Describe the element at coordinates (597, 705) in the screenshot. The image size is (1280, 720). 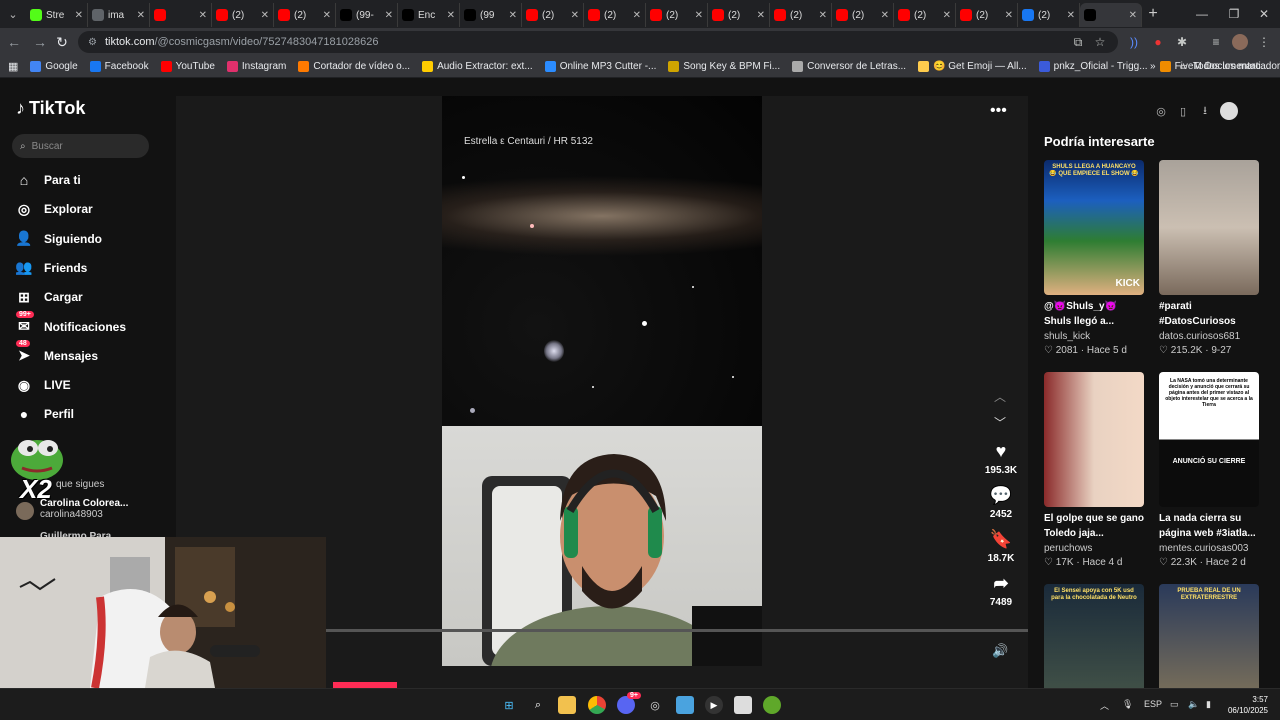
I see `chrome-icon` at that location.